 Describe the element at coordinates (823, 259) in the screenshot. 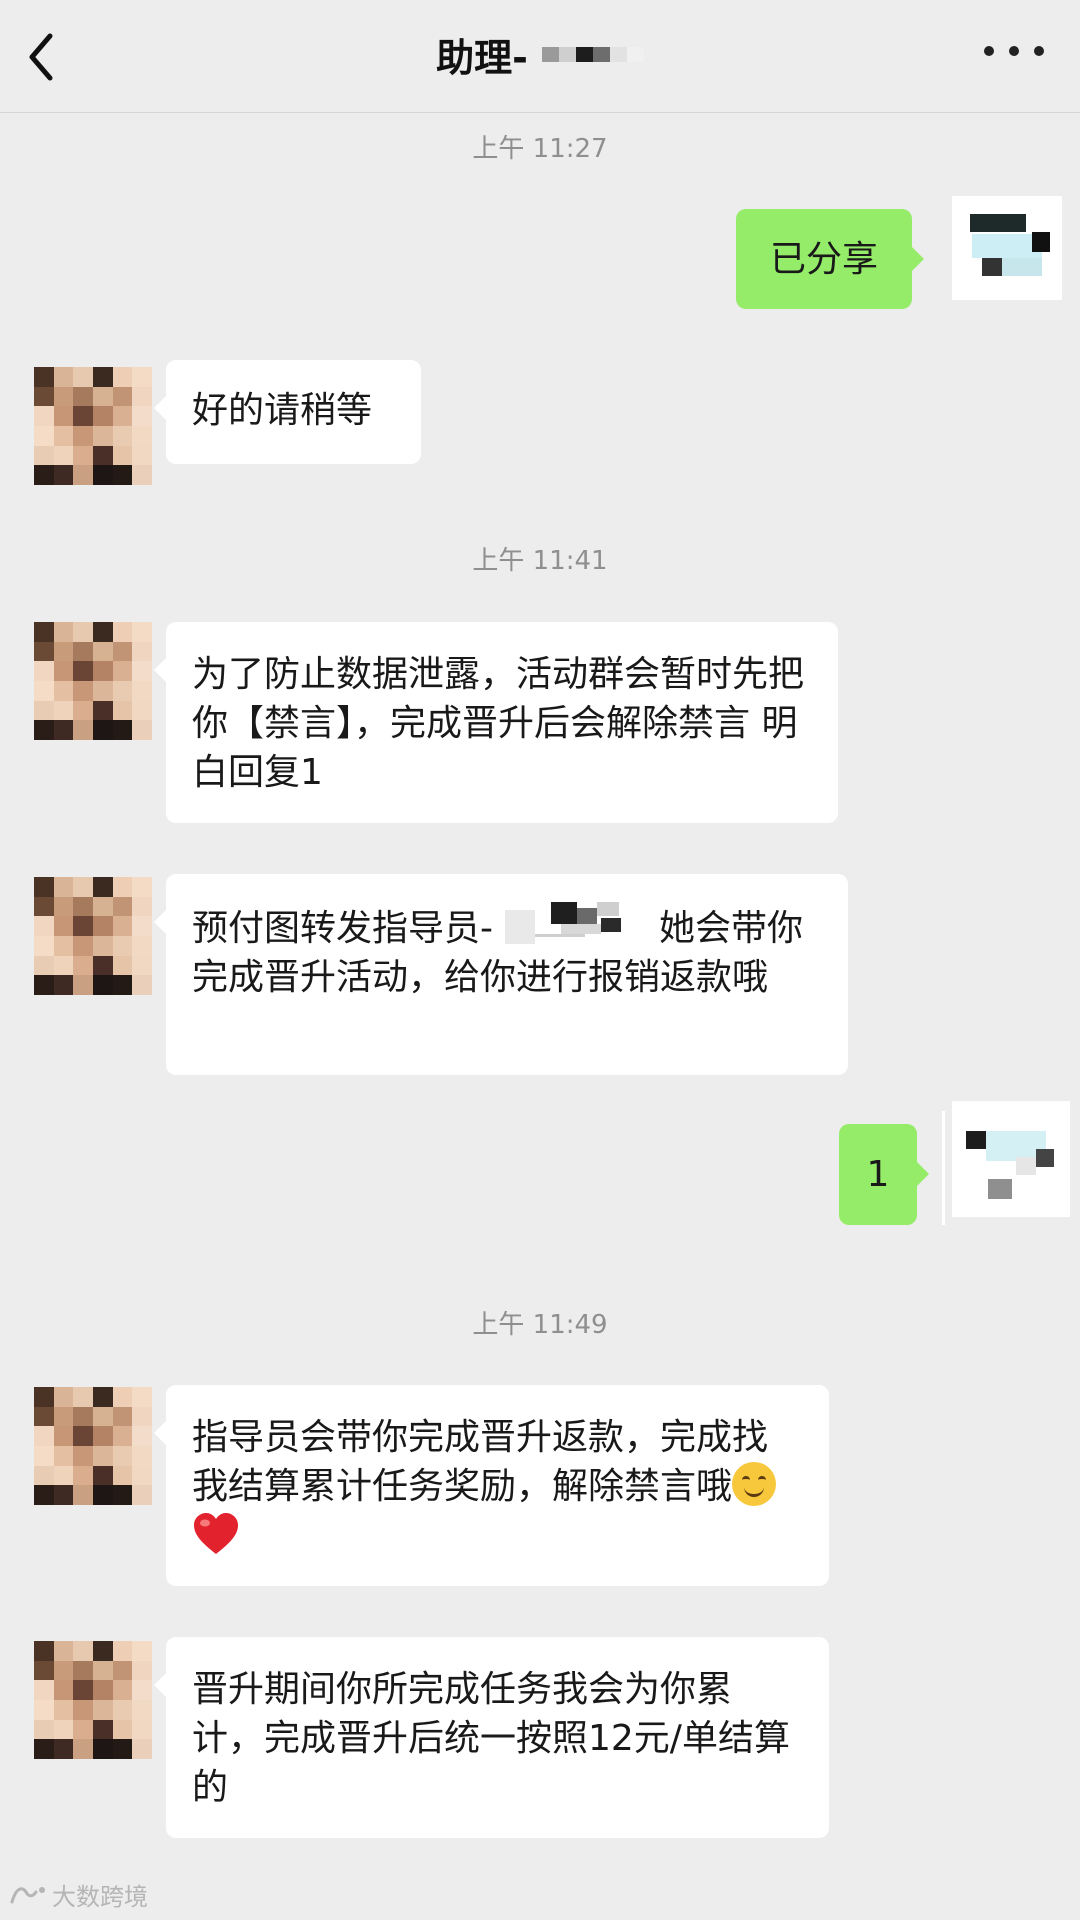

I see `message-text: 已分享` at that location.